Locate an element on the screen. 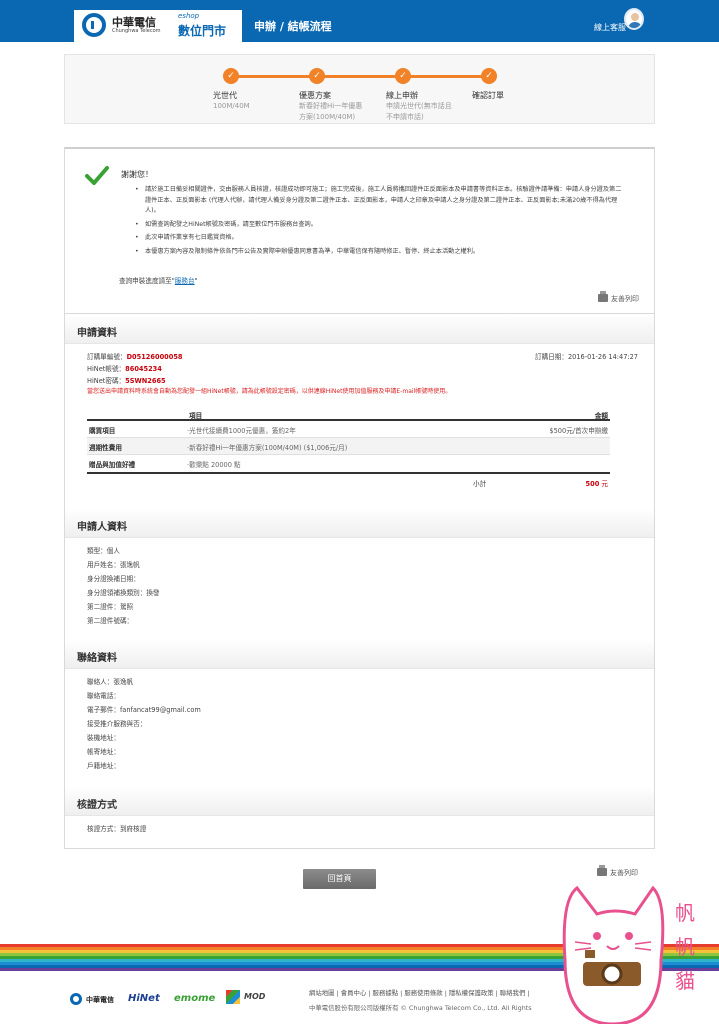  contact-referral: 接受推介服務與否： is located at coordinates (117, 724).